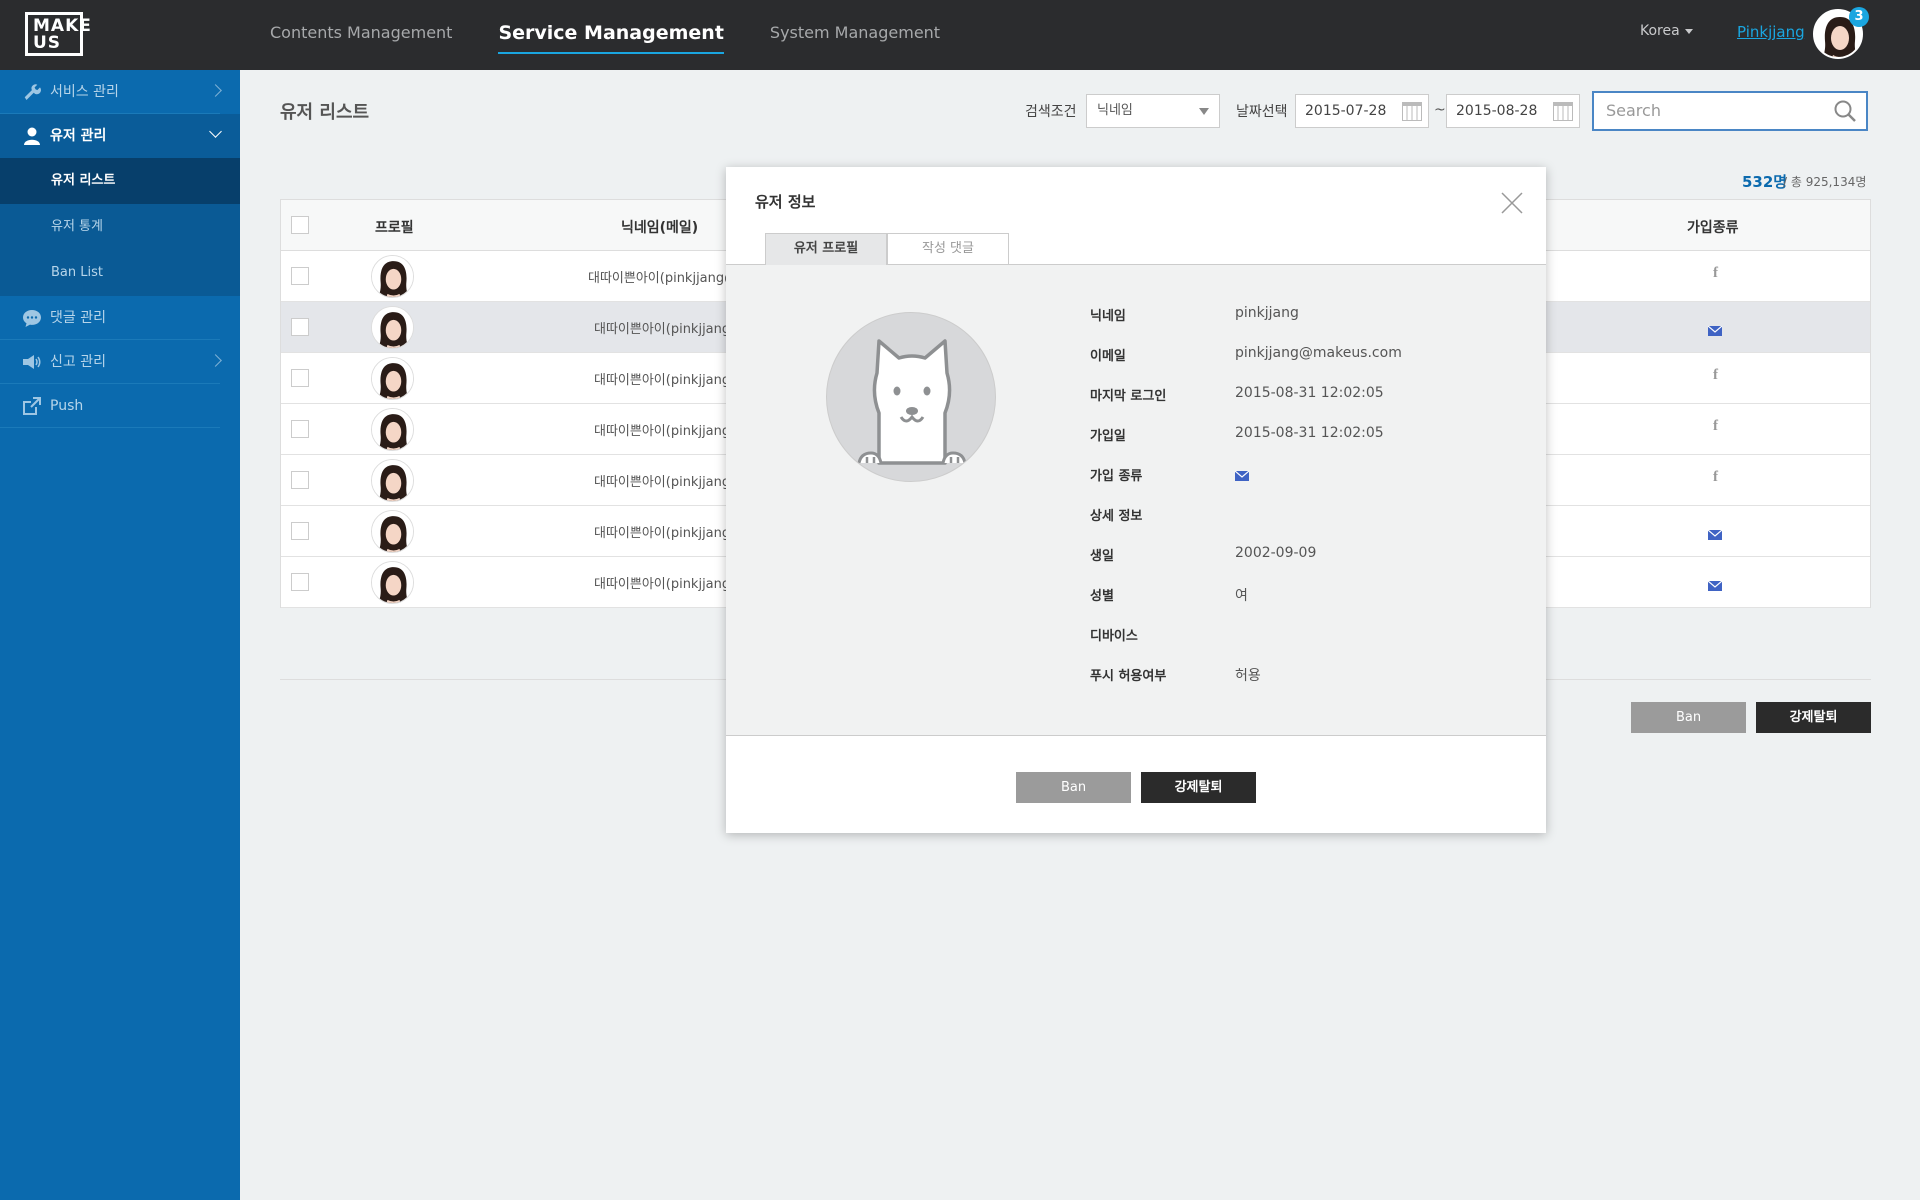 This screenshot has height=1200, width=1920. What do you see at coordinates (1825, 182) in the screenshot?
I see `total-count: / 총 925,134명` at bounding box center [1825, 182].